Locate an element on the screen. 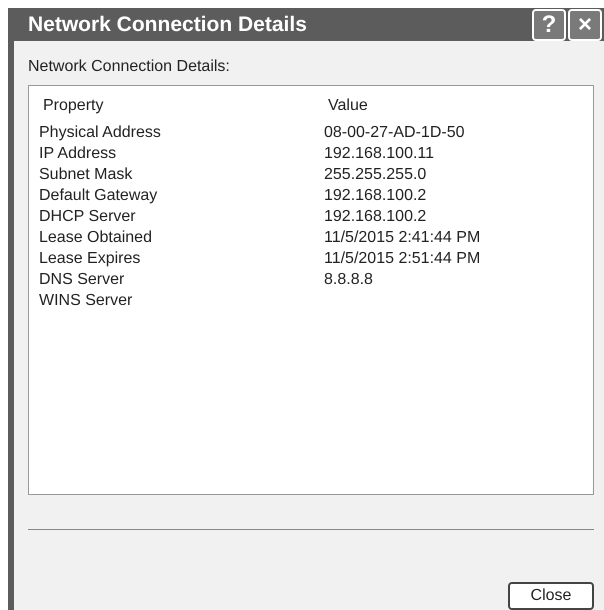 Image resolution: width=604 pixels, height=610 pixels. table-cell-text: Default Gateway is located at coordinates (98, 196).